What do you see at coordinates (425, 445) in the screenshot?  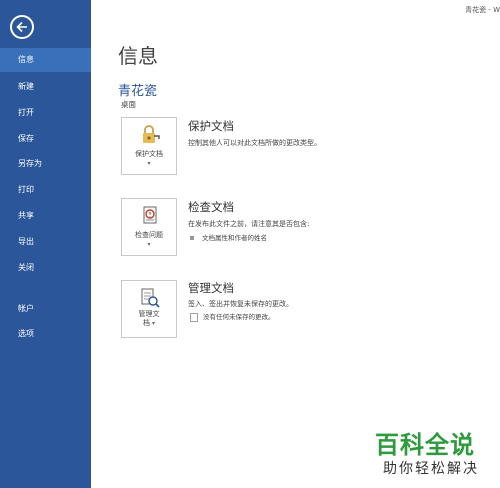 I see `watermark-logo-text: 百科全说` at bounding box center [425, 445].